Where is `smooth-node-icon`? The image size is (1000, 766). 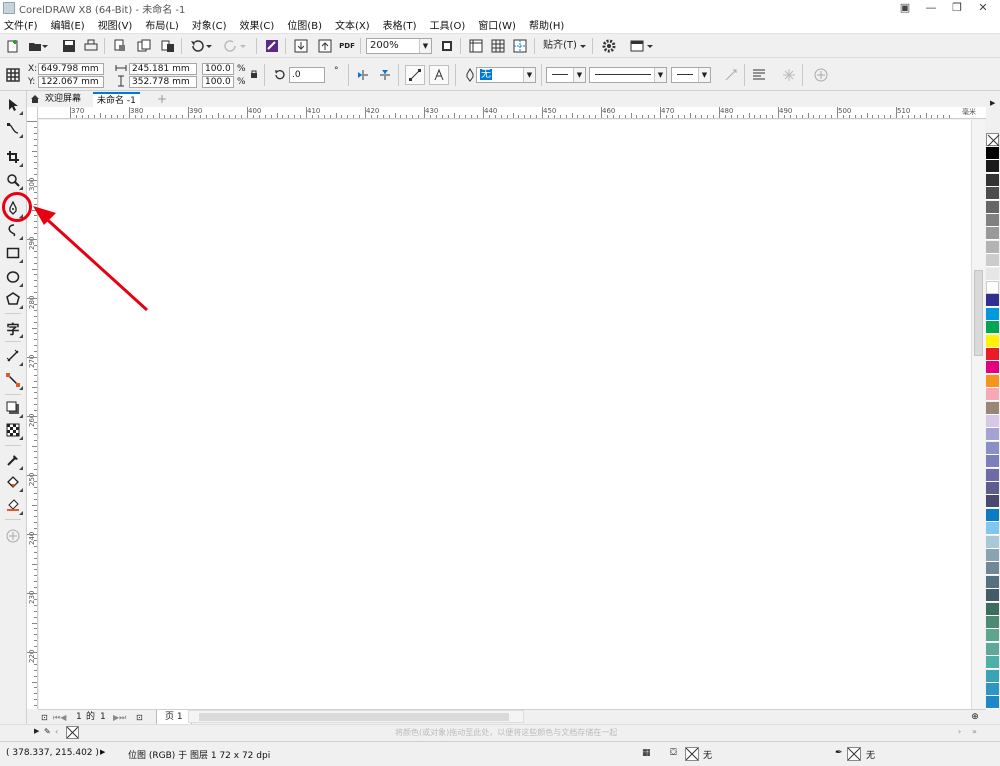
smooth-node-icon is located at coordinates (789, 75).